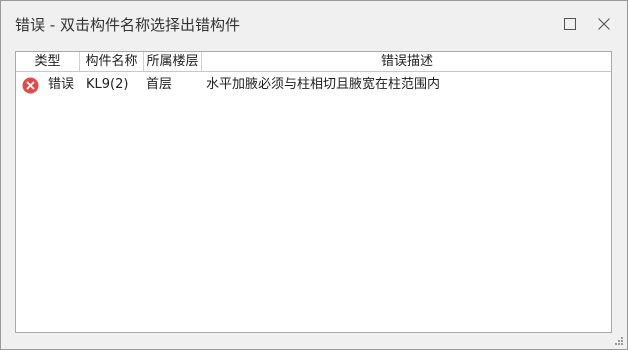 The image size is (628, 350). Describe the element at coordinates (173, 61) in the screenshot. I see `column-header-floor: 所属楼层` at that location.